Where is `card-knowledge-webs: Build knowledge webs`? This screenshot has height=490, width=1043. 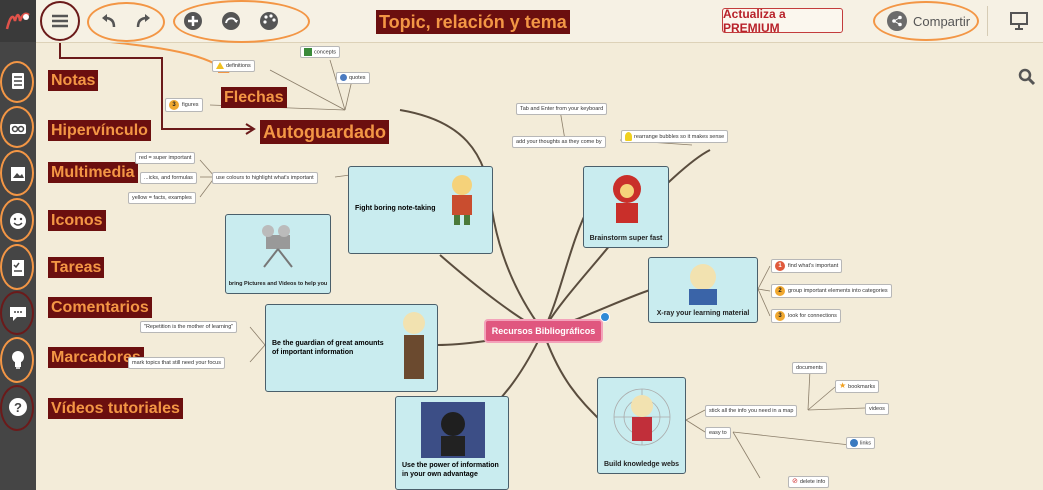 card-knowledge-webs: Build knowledge webs is located at coordinates (641, 425).